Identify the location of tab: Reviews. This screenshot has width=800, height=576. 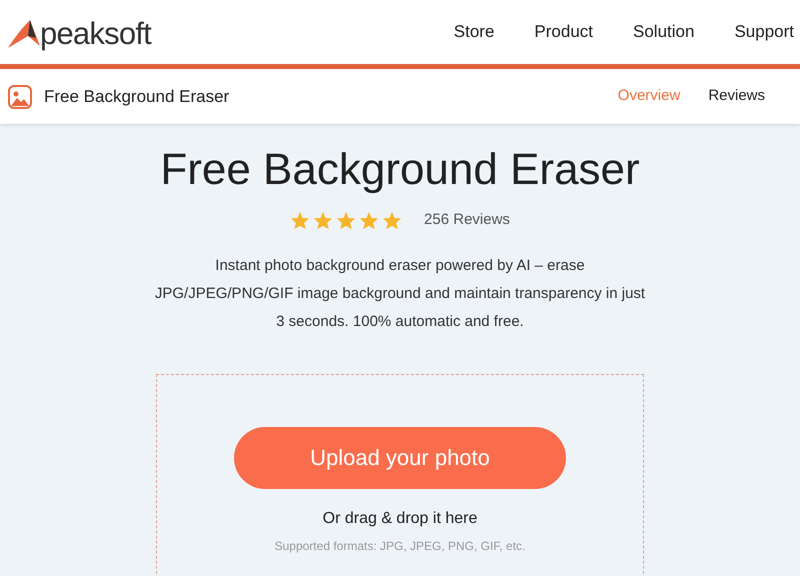
(736, 96).